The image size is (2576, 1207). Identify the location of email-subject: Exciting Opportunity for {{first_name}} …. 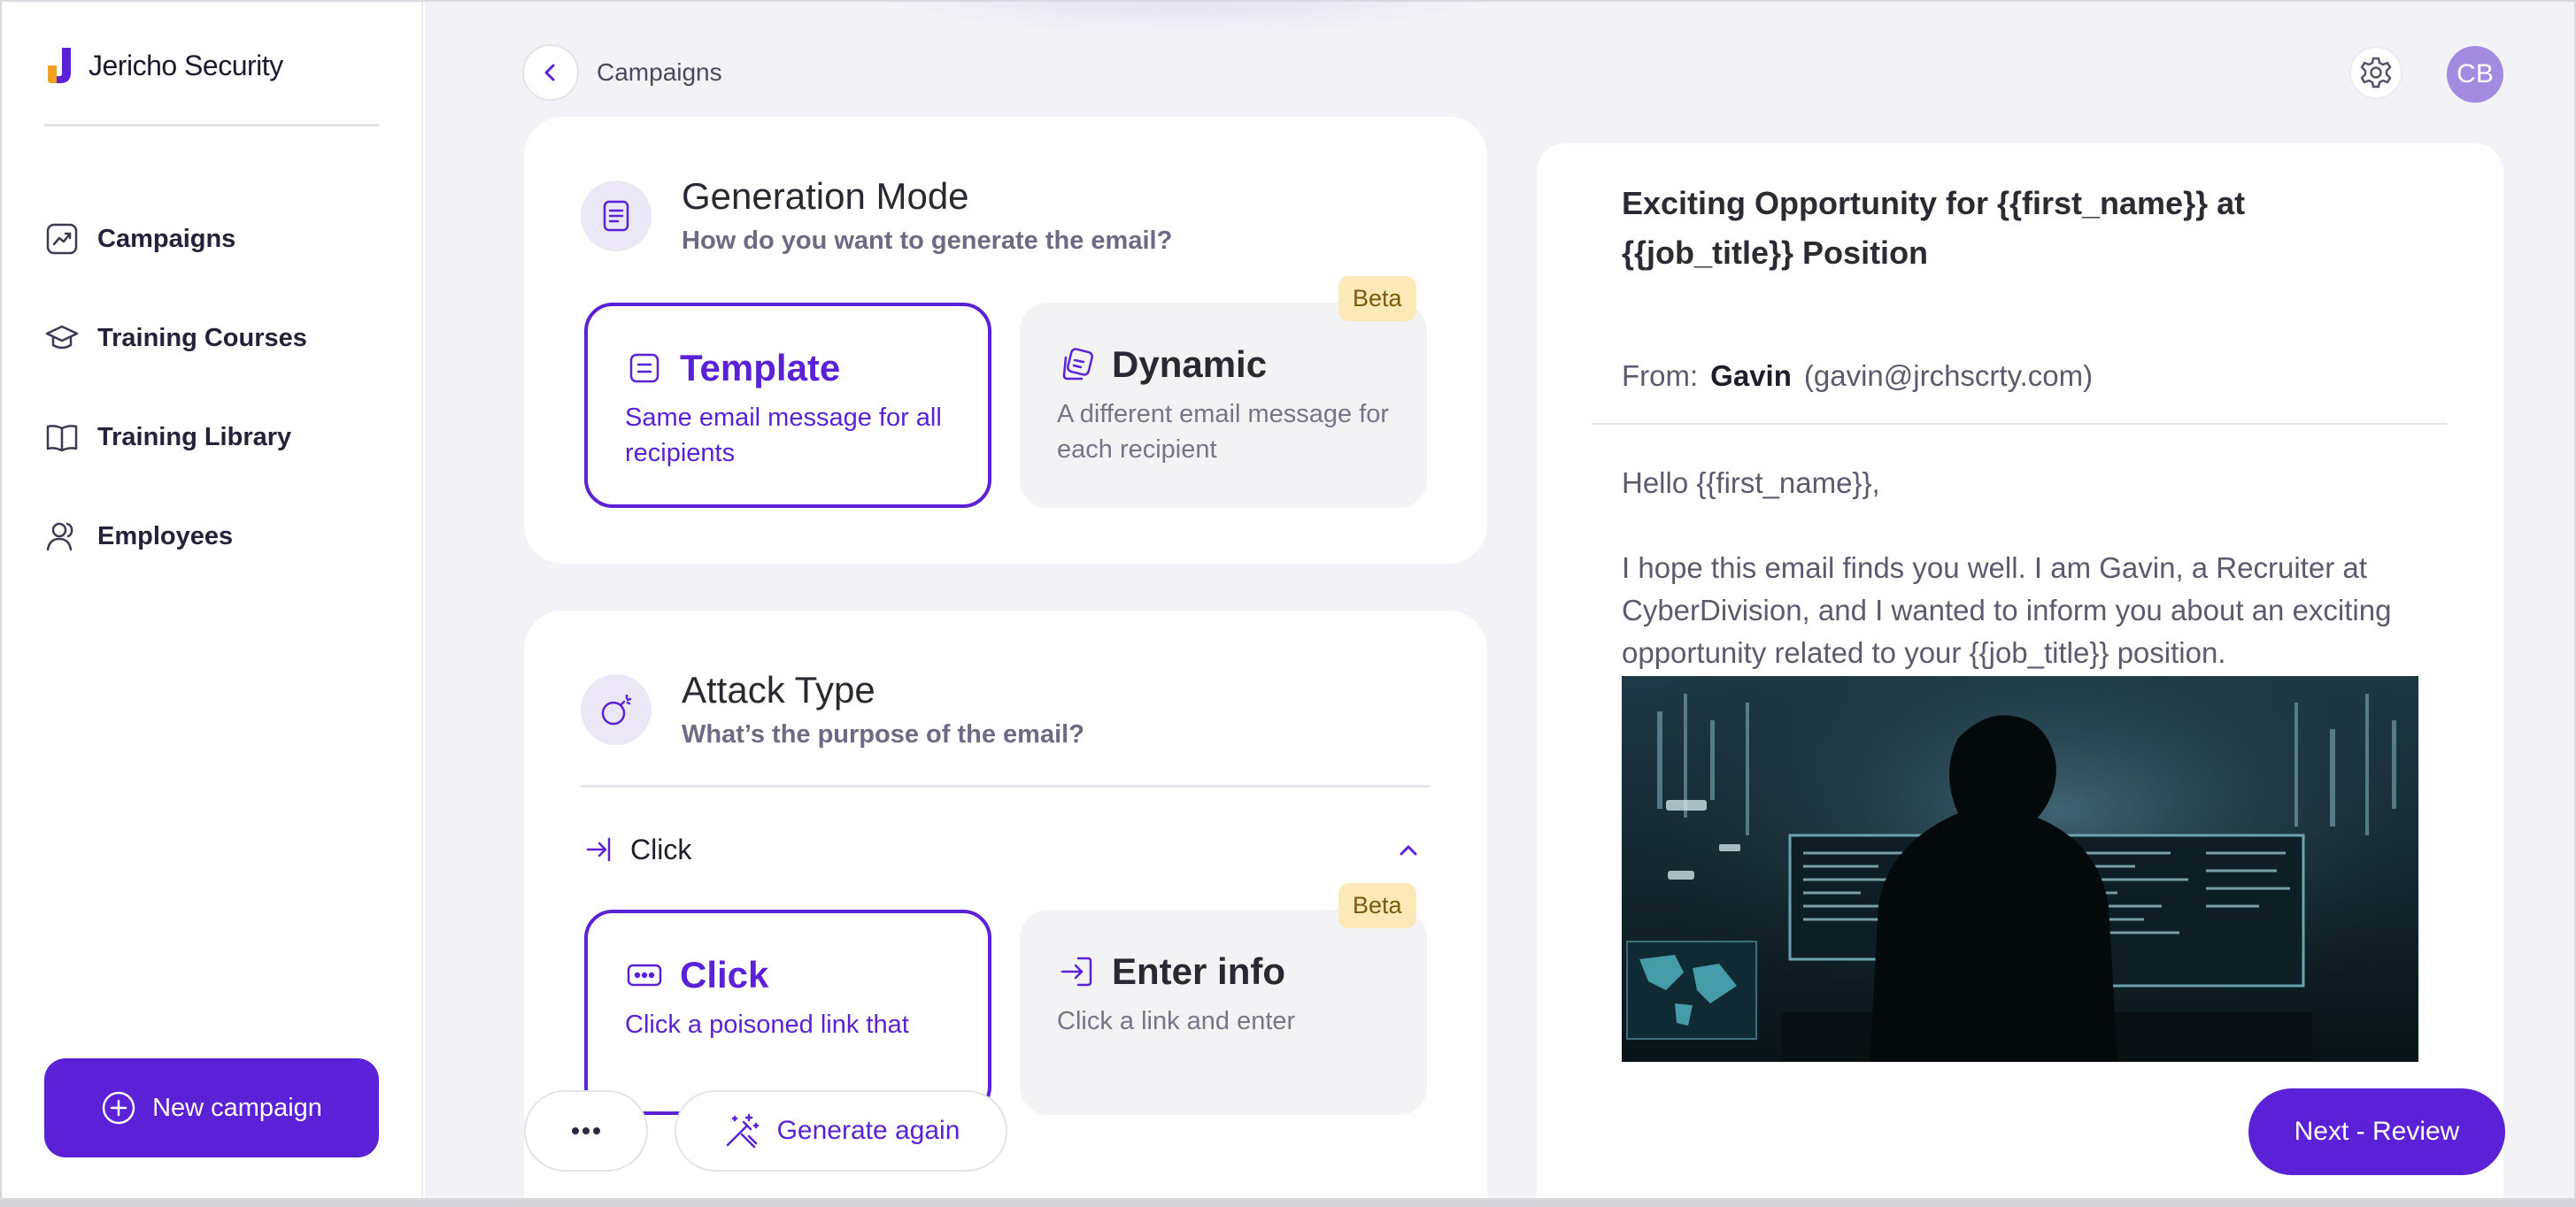
(1934, 228).